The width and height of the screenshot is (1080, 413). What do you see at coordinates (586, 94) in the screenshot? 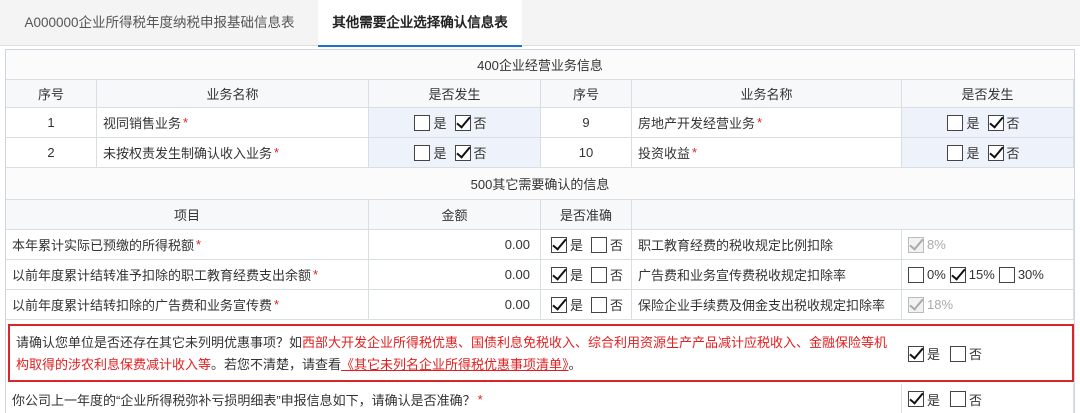
I see `header-seq-right: 序号` at bounding box center [586, 94].